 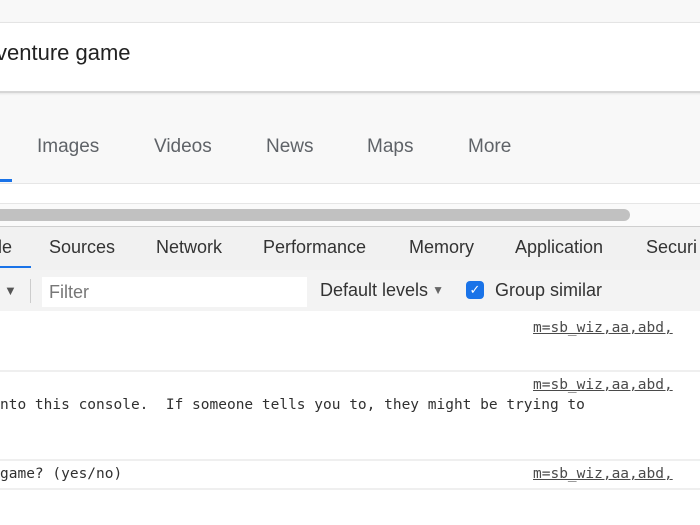 I want to click on checkmark-icon: ✓, so click(x=475, y=289).